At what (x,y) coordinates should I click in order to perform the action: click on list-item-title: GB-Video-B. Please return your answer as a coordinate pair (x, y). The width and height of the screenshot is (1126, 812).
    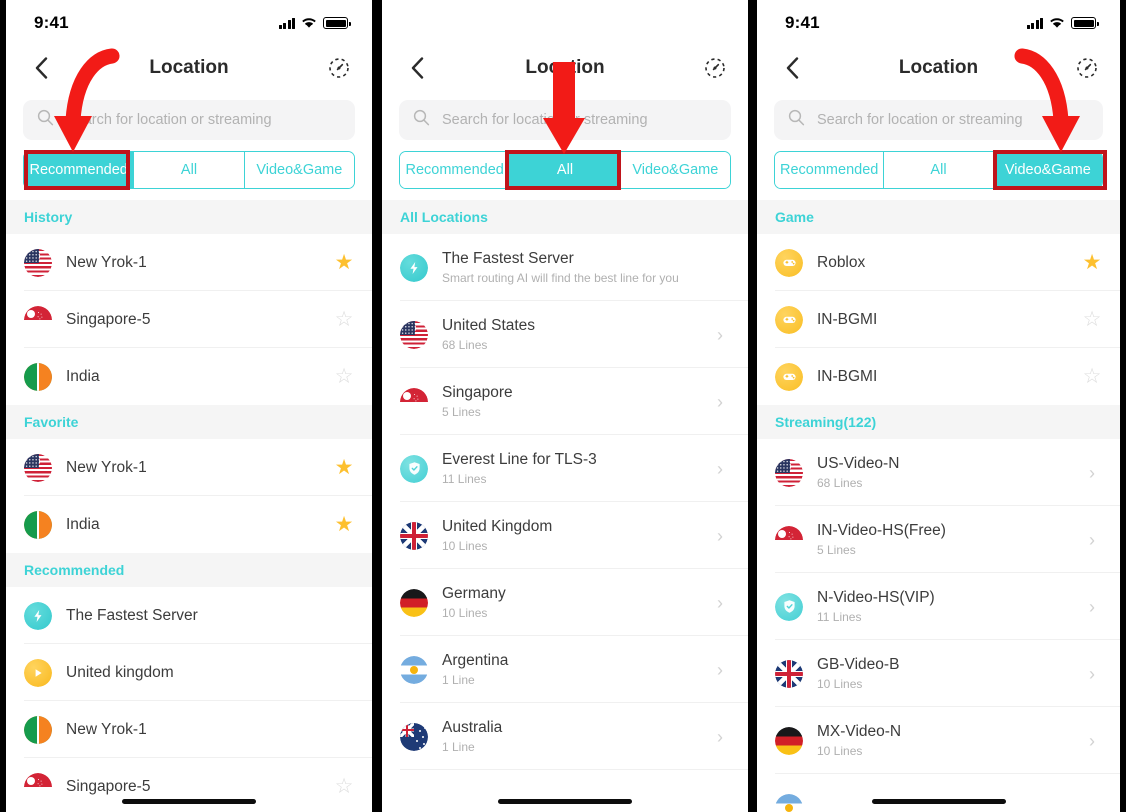
    Looking at the image, I should click on (858, 664).